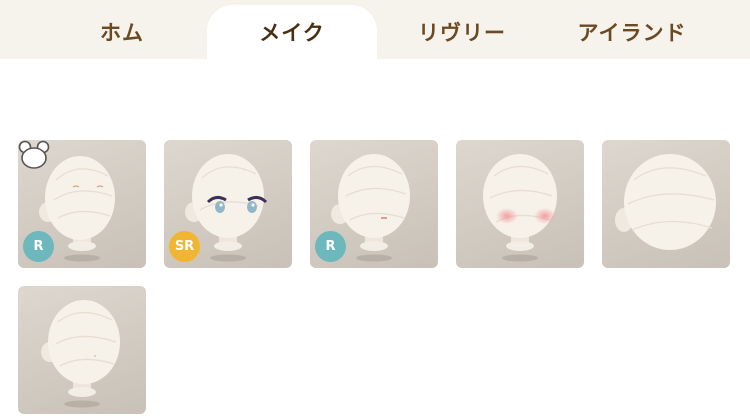 Image resolution: width=750 pixels, height=420 pixels. I want to click on tab-make-label: メイク, so click(292, 33).